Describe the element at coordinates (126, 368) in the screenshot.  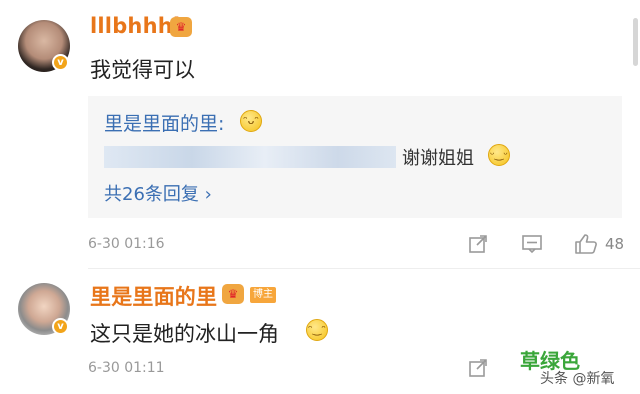
I see `timestamp: 6-30 01:11` at that location.